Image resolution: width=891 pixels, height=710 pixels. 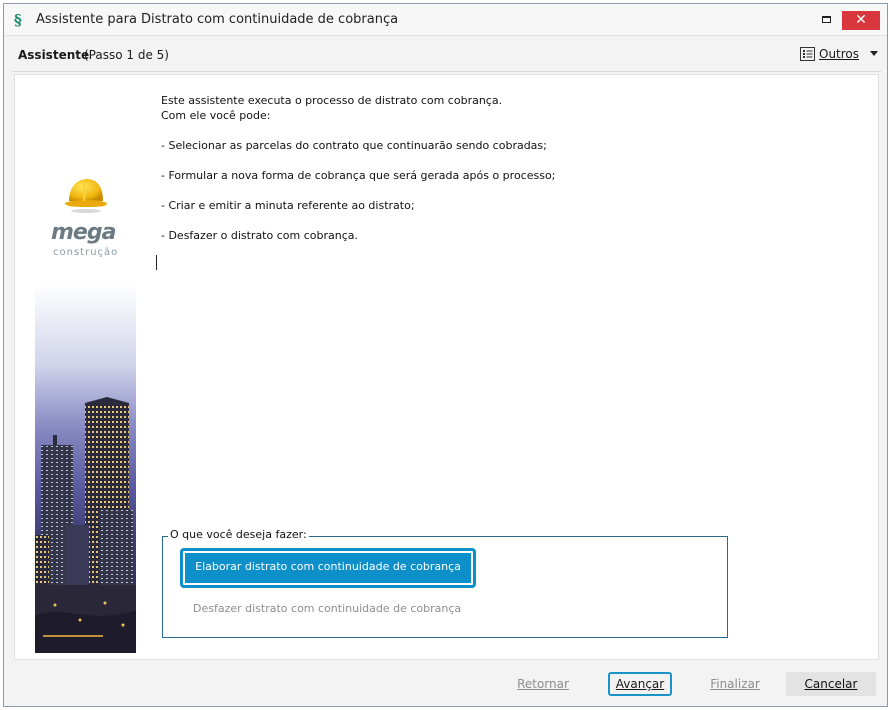 What do you see at coordinates (874, 53) in the screenshot?
I see `caret-down-icon` at bounding box center [874, 53].